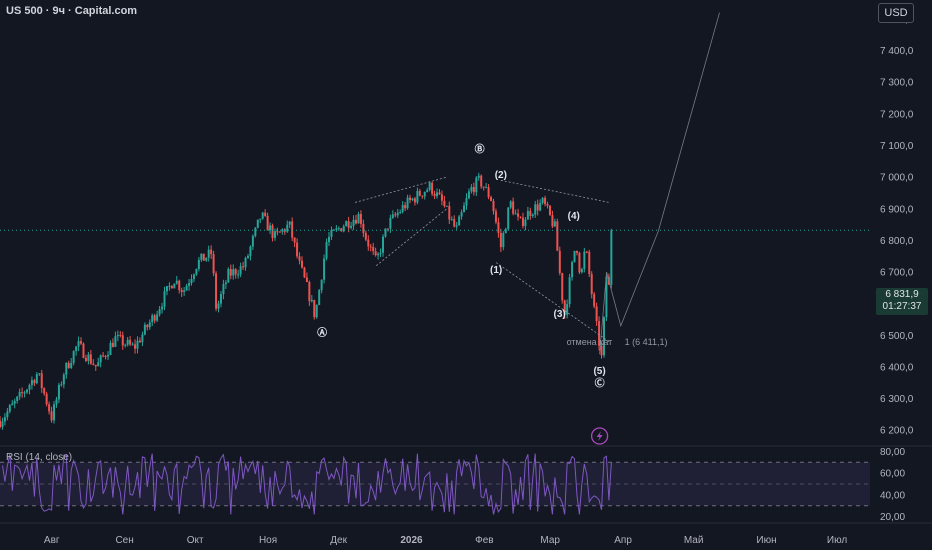 This screenshot has height=550, width=932. Describe the element at coordinates (623, 540) in the screenshot. I see `time-tick-label: Апр` at that location.